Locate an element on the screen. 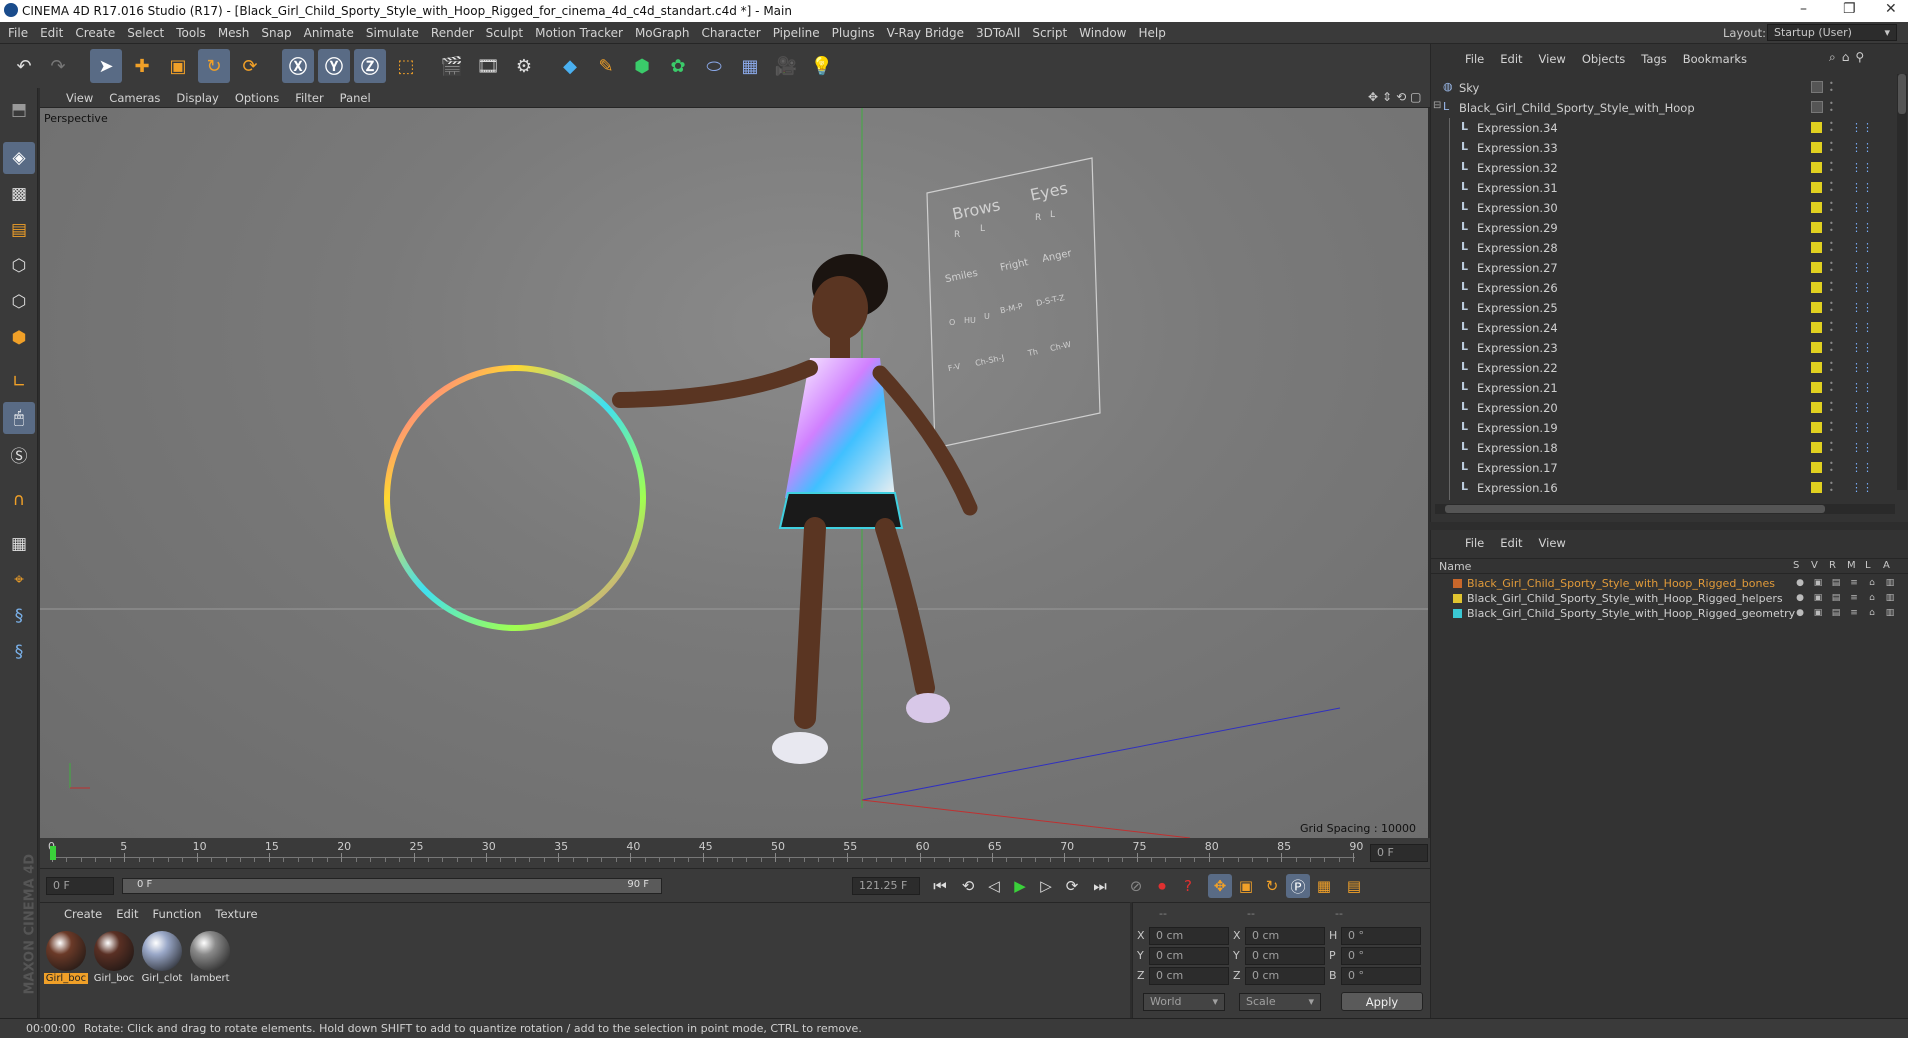 The height and width of the screenshot is (1038, 1908). viewport-menu-panel: Panel is located at coordinates (355, 98).